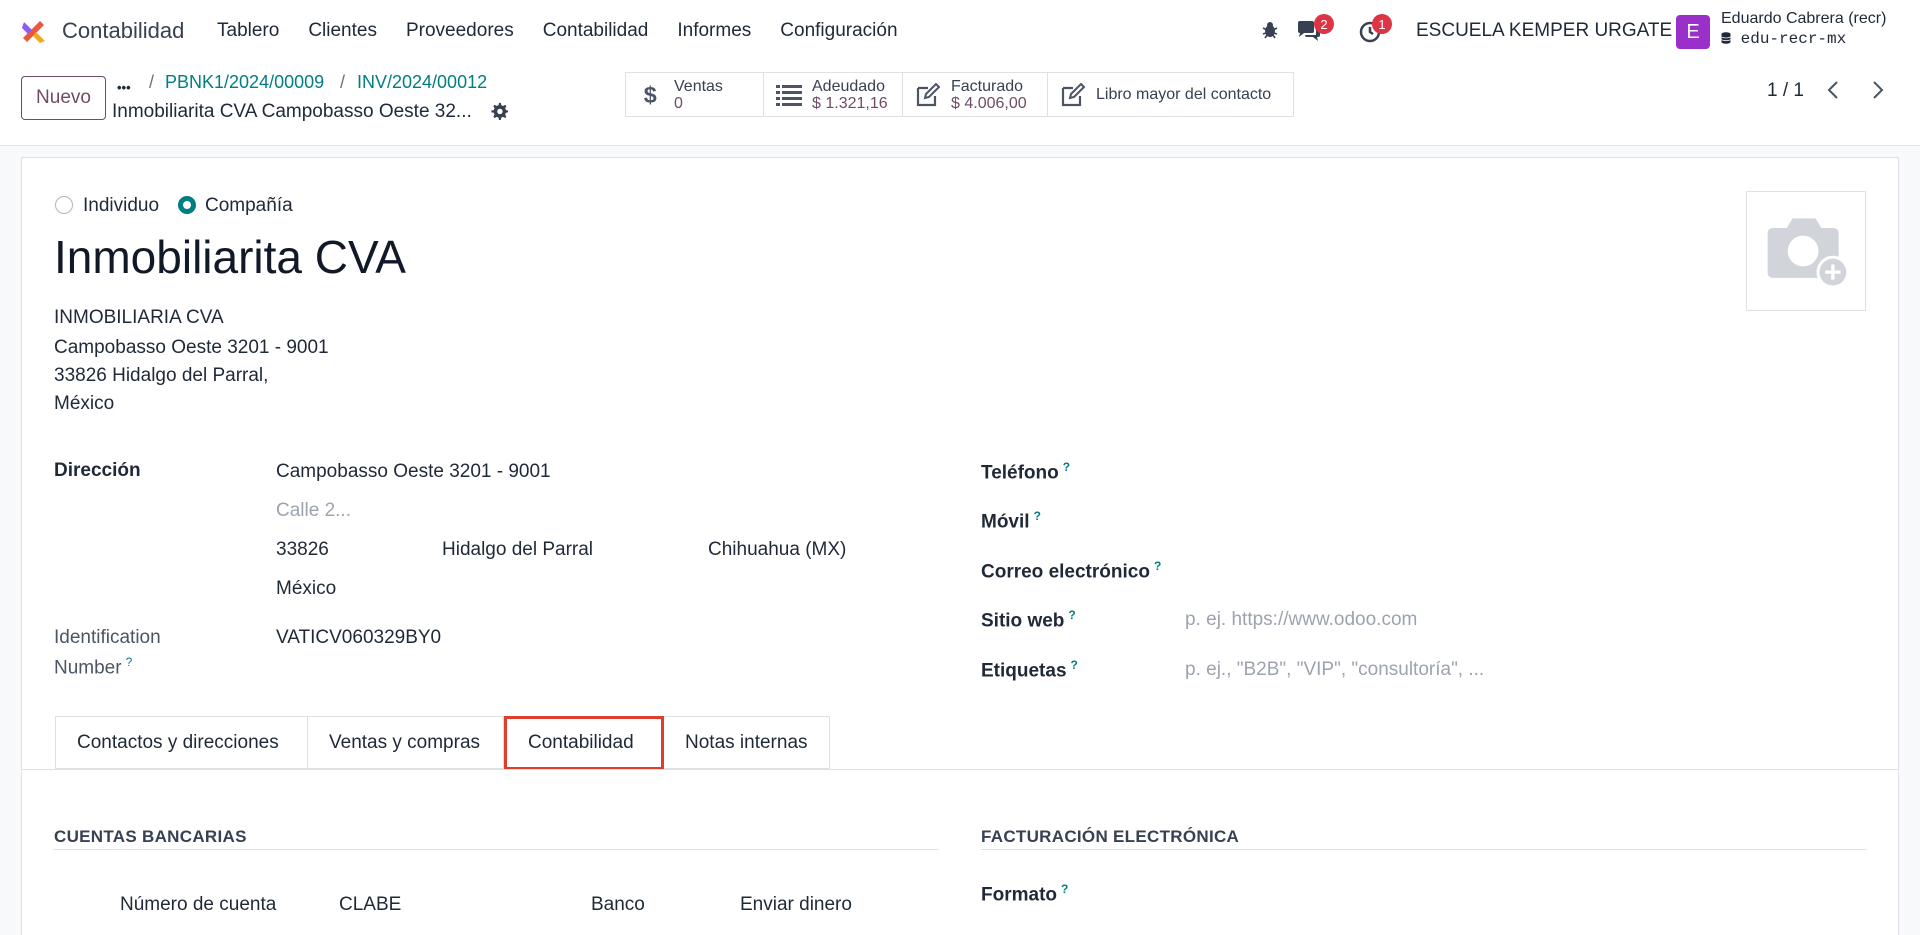 The width and height of the screenshot is (1920, 935). What do you see at coordinates (1693, 32) in the screenshot?
I see `avatar: E` at bounding box center [1693, 32].